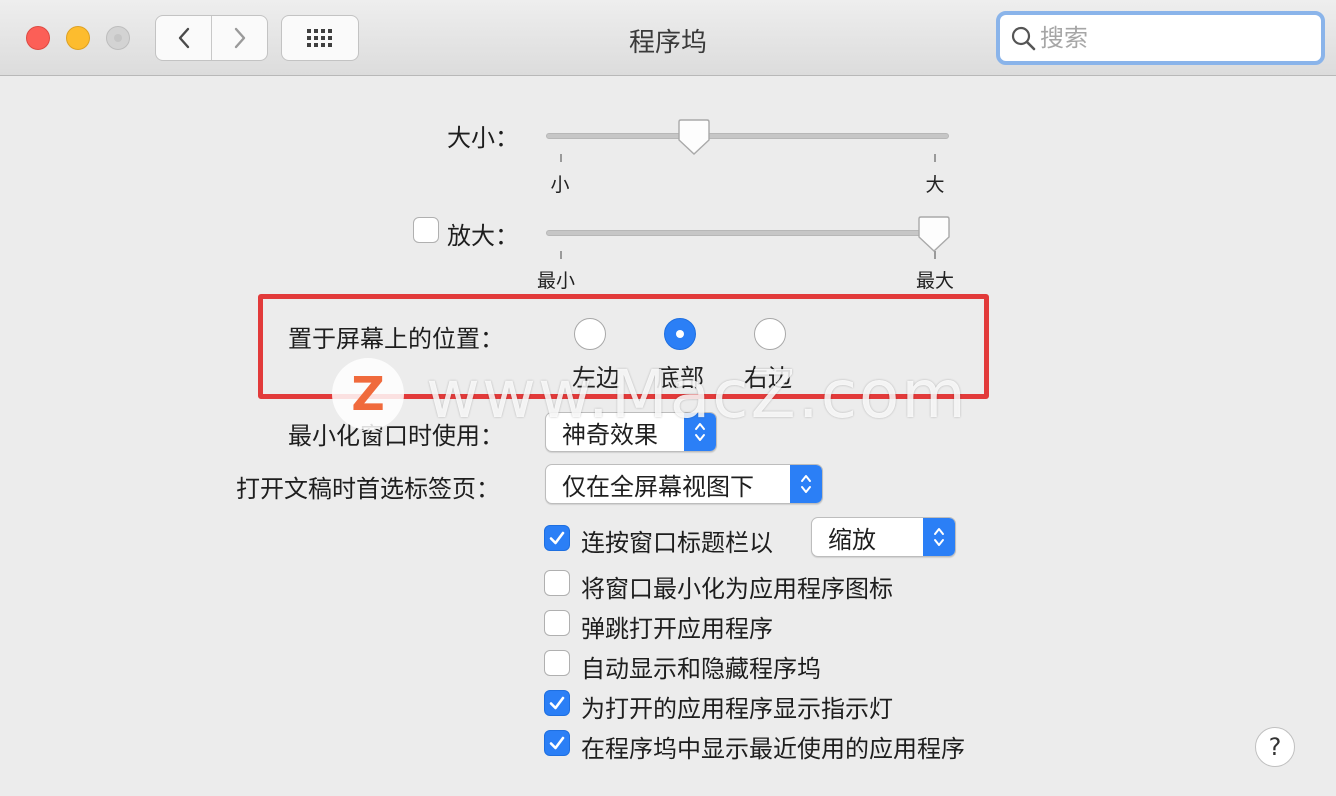 The width and height of the screenshot is (1336, 796). Describe the element at coordinates (557, 583) in the screenshot. I see `minimize-into-app-icon-checkbox` at that location.